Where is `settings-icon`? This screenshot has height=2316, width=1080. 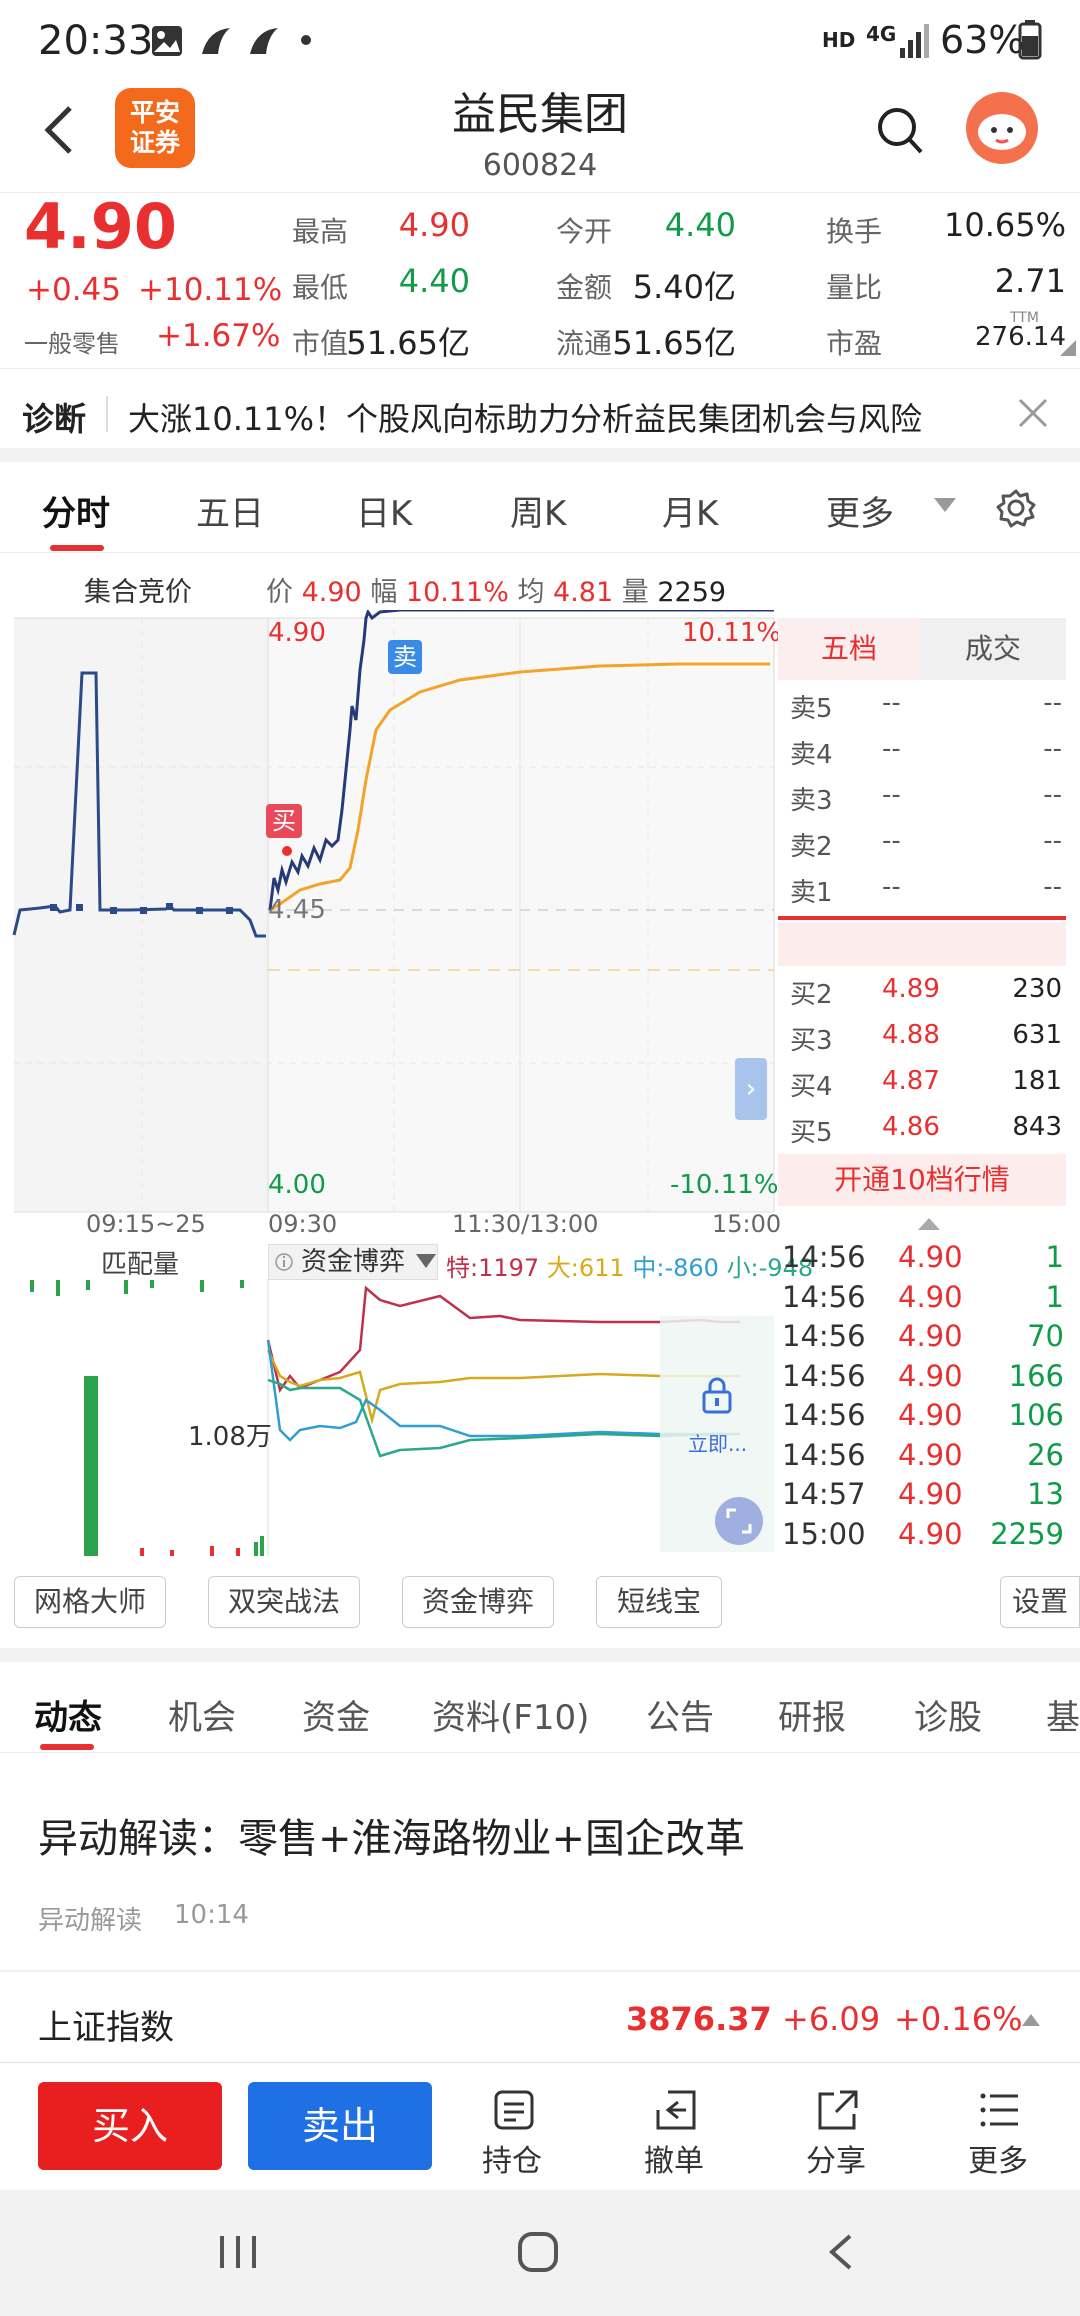
settings-icon is located at coordinates (1016, 508).